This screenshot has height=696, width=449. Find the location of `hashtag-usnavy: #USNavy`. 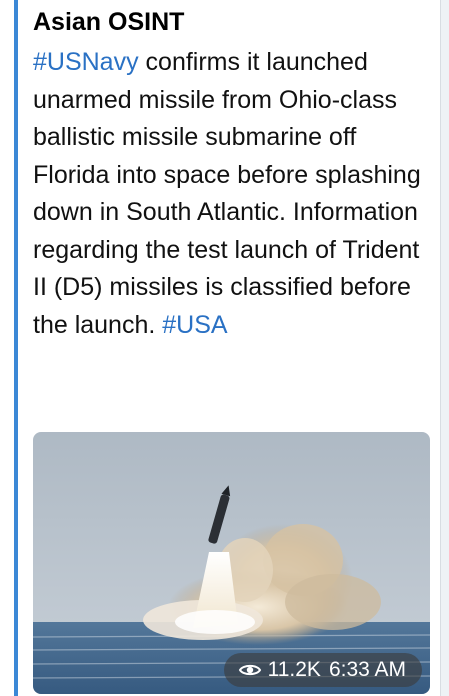

hashtag-usnavy: #USNavy is located at coordinates (86, 62).